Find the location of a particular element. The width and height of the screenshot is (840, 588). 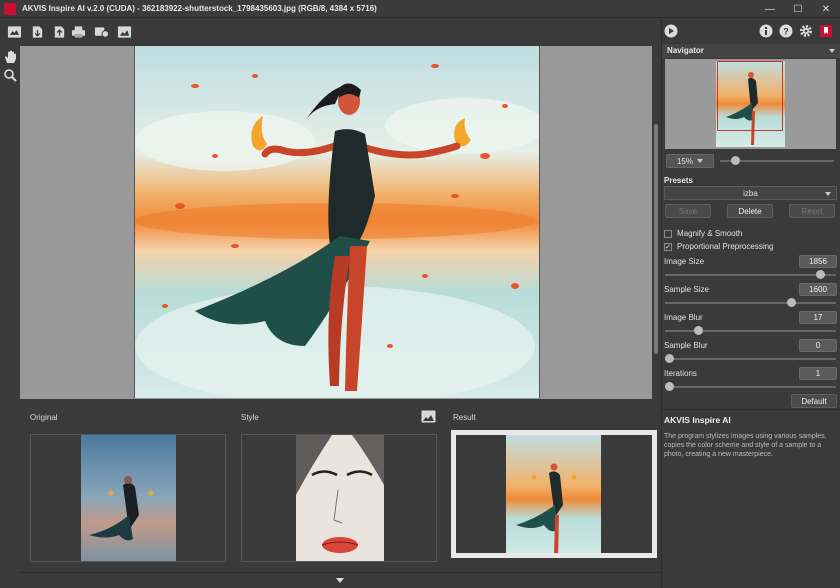

right-toolbar: ? is located at coordinates (751, 32).